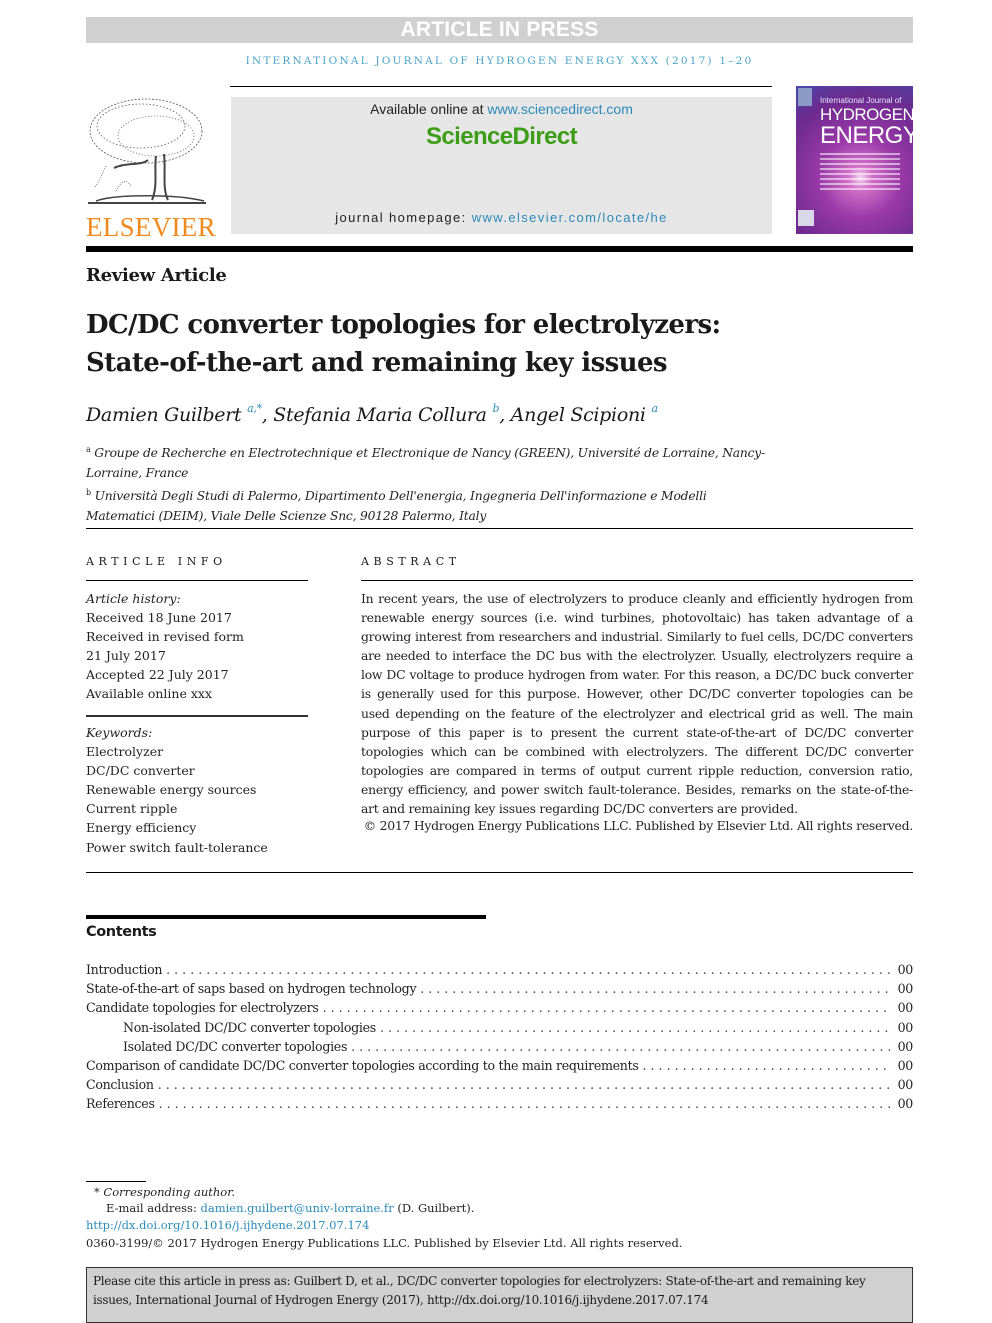  What do you see at coordinates (157, 675) in the screenshot?
I see `history-item: Accepted 22 July 2017` at bounding box center [157, 675].